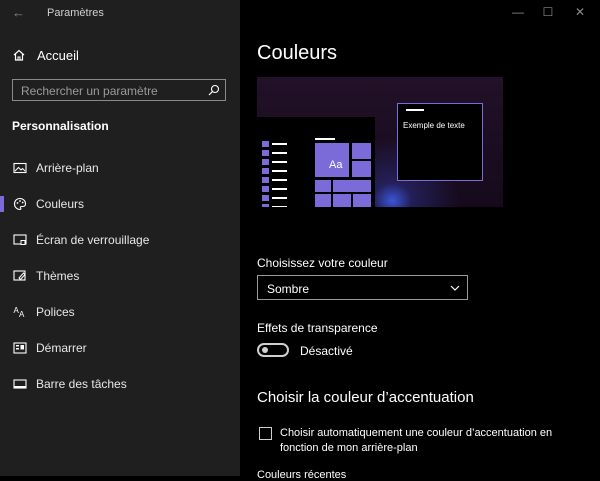 This screenshot has width=600, height=481. What do you see at coordinates (580, 12) in the screenshot?
I see `close-icon: ✕` at bounding box center [580, 12].